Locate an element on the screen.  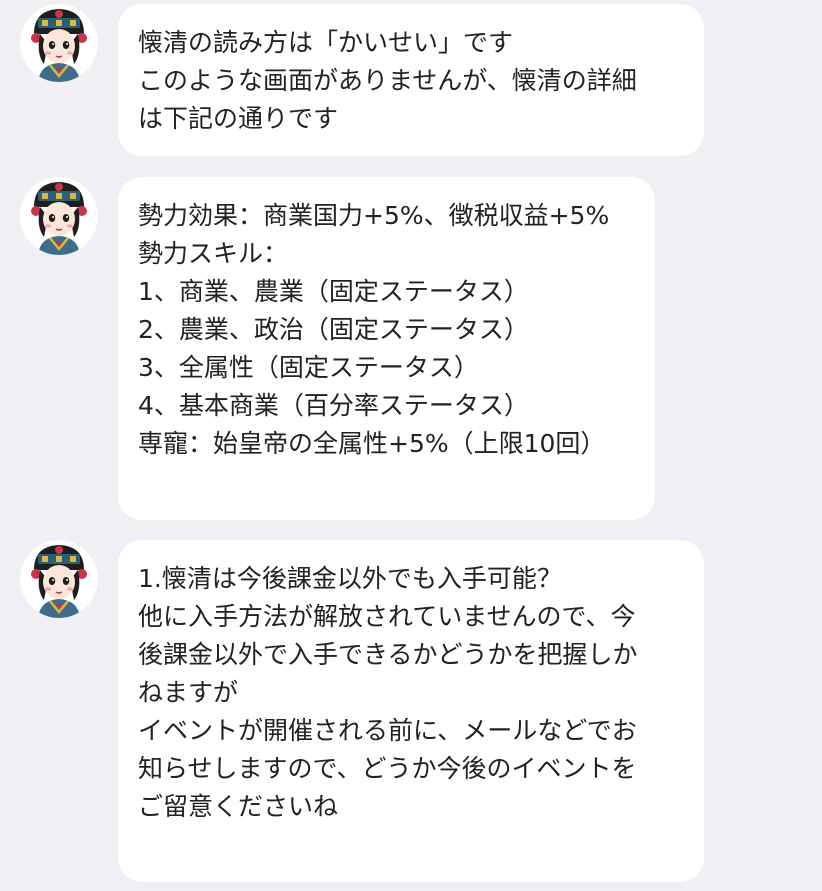
message-text-line: 勢力効果：商業国力+5%、徴税収益+5% is located at coordinates (374, 215).